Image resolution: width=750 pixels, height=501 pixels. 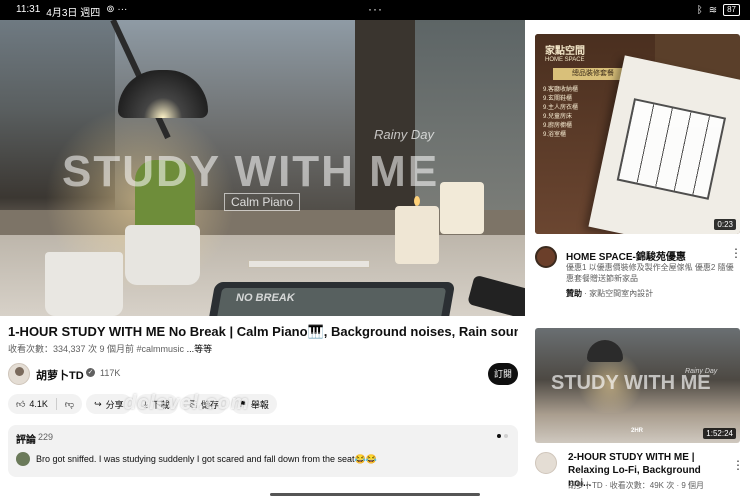 I want to click on status-time: 11:31, so click(x=28, y=9).